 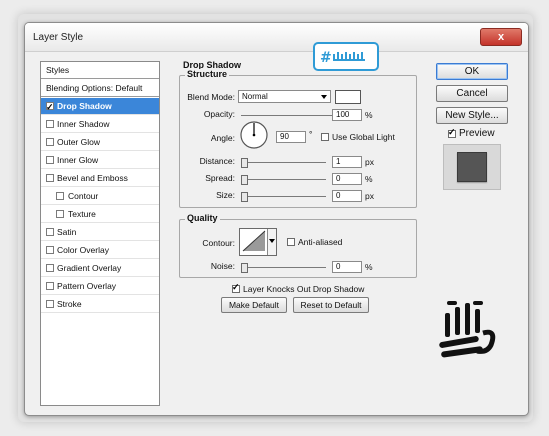 What do you see at coordinates (60, 196) in the screenshot?
I see `contour-checkbox` at bounding box center [60, 196].